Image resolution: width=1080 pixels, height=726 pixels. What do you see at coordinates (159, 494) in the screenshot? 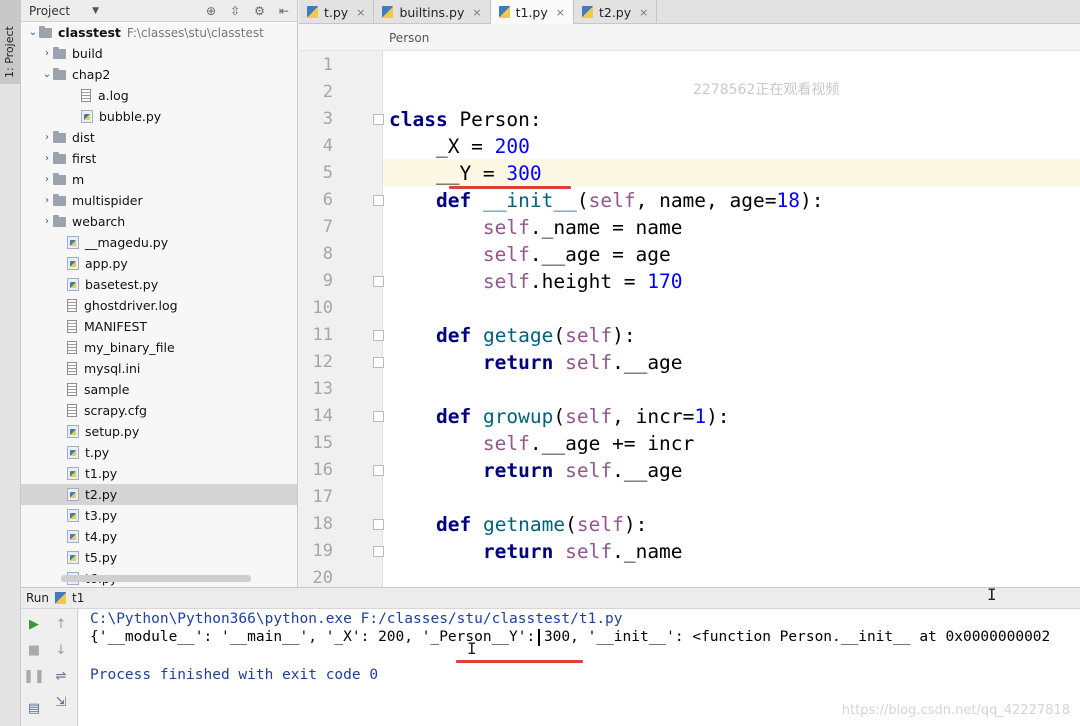
I see `tree-file: t2.py` at bounding box center [159, 494].